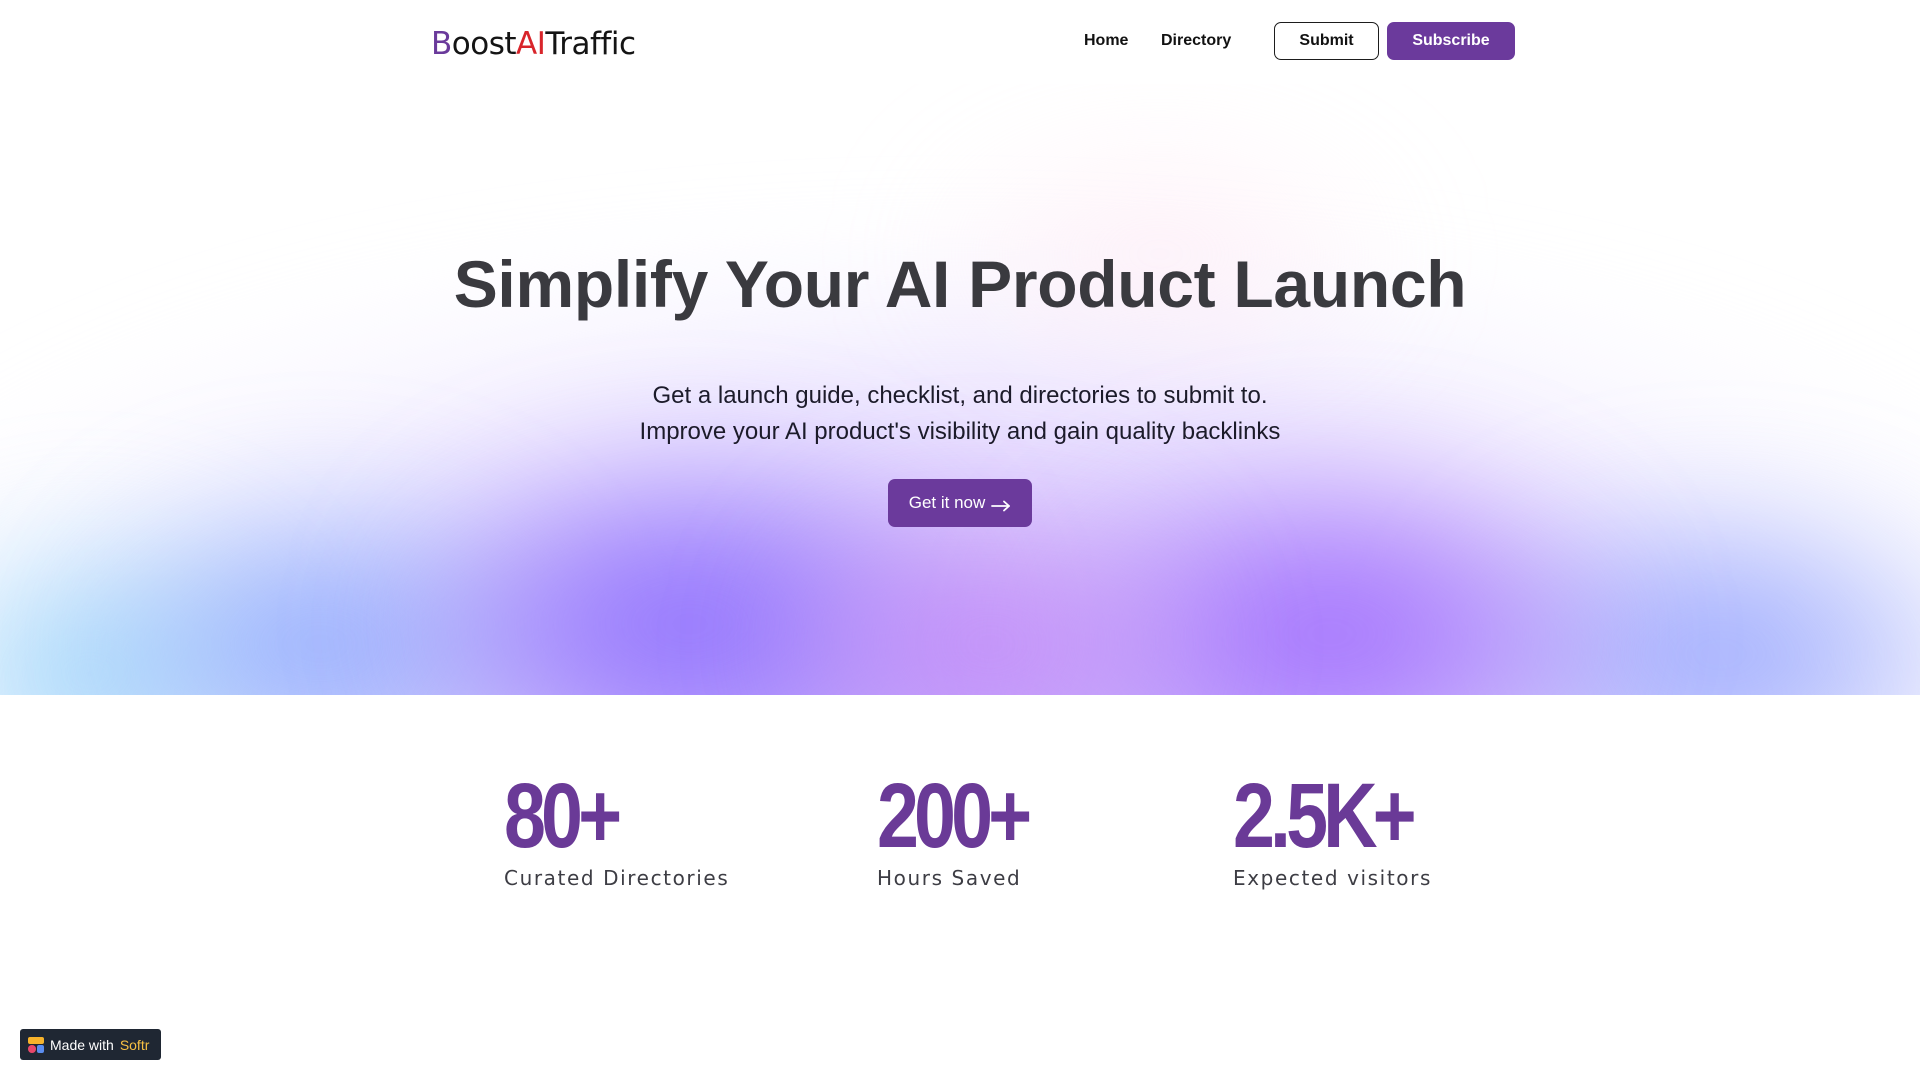  Describe the element at coordinates (1325, 816) in the screenshot. I see `stat-value: 2.5K+` at that location.